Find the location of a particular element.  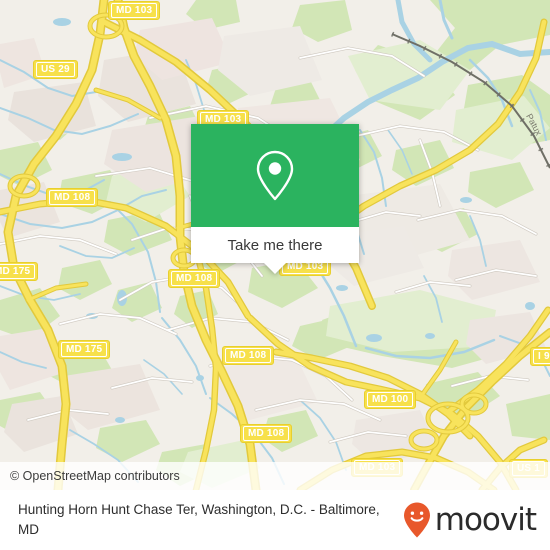

road-shield: MD 103 is located at coordinates (134, 10).